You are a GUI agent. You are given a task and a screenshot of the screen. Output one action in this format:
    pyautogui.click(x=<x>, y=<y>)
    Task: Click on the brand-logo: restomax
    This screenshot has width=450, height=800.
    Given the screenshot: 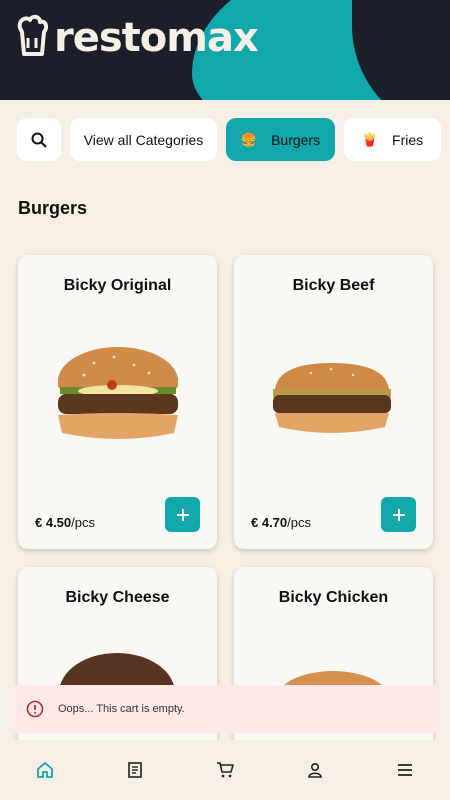 What is the action you would take?
    pyautogui.click(x=137, y=38)
    